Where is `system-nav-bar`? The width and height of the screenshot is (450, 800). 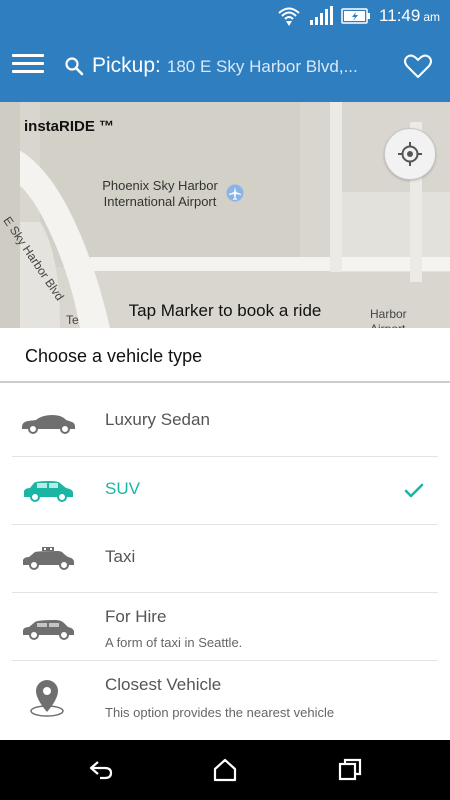
system-nav-bar is located at coordinates (225, 770).